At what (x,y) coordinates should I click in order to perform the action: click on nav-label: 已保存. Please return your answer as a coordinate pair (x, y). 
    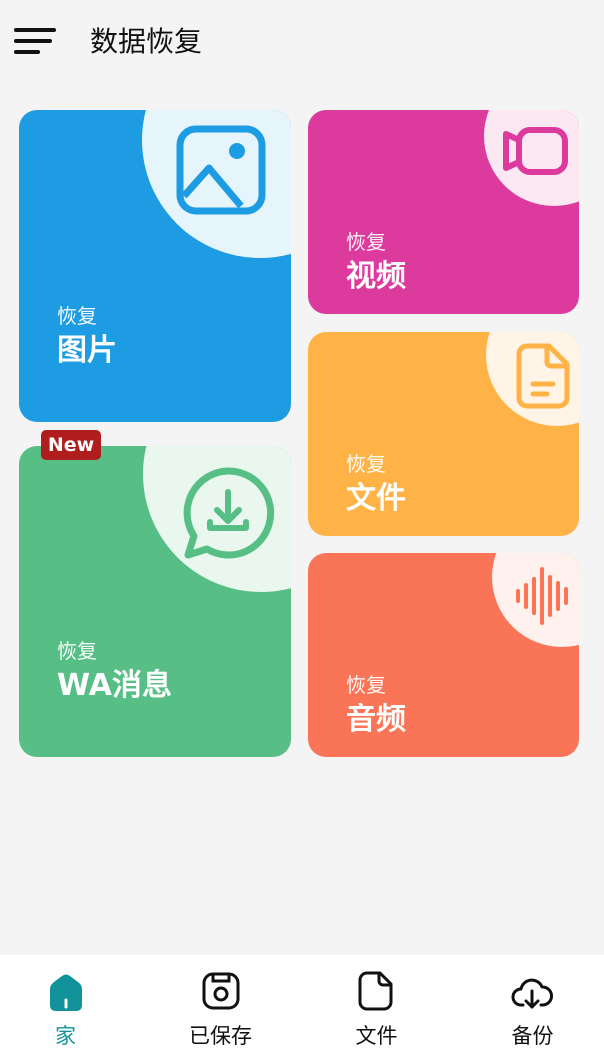
    Looking at the image, I should click on (220, 1036).